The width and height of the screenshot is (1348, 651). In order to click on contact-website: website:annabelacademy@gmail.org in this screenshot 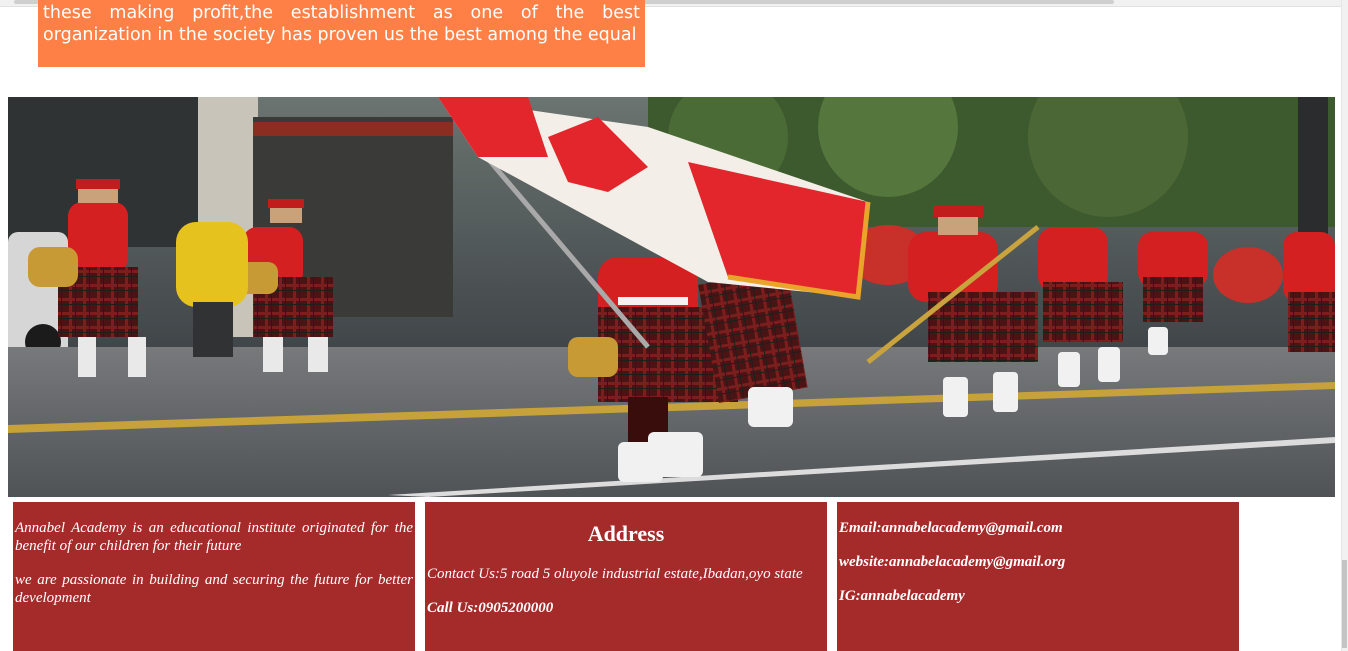, I will do `click(1038, 562)`.